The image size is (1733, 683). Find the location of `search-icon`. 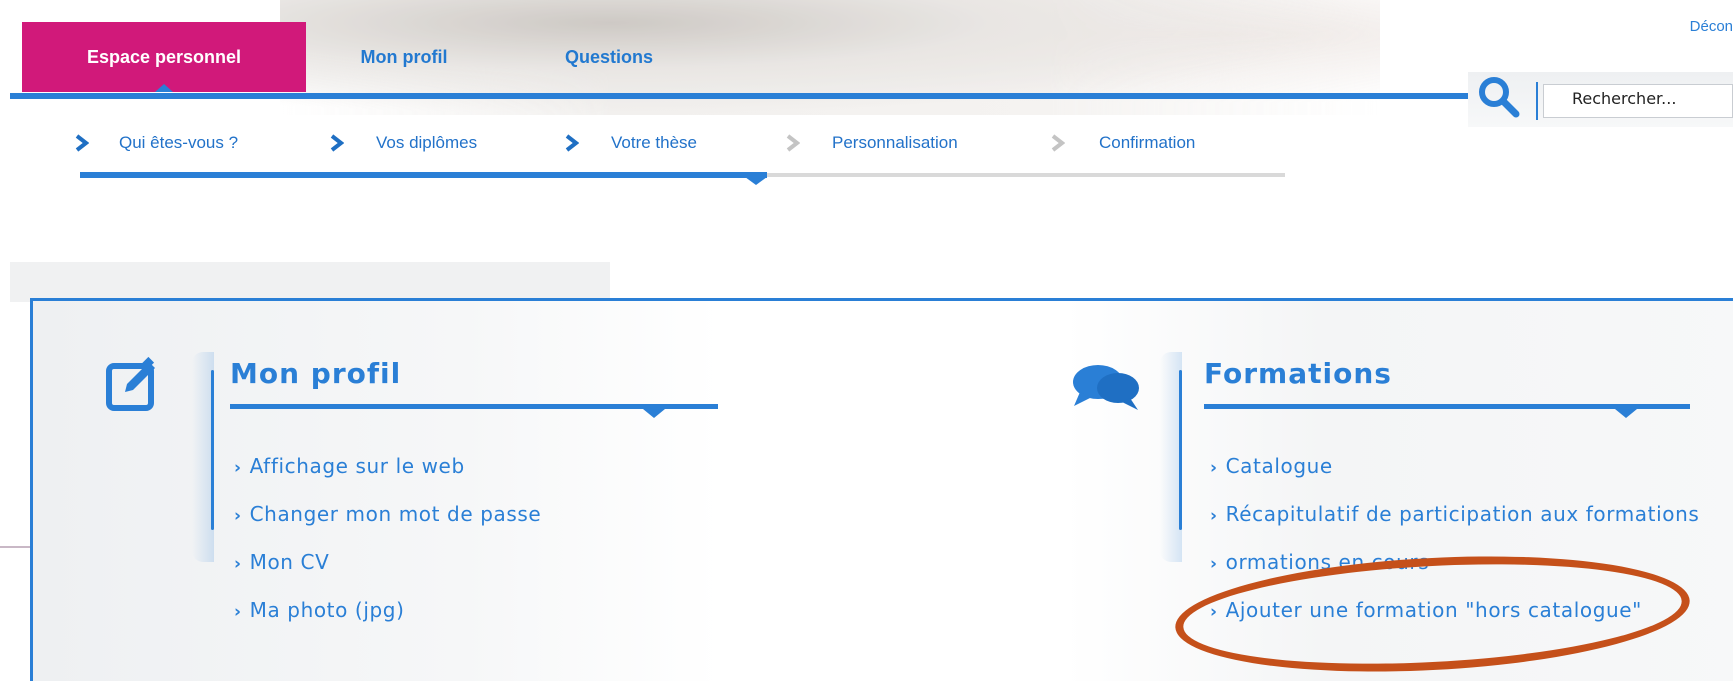

search-icon is located at coordinates (1498, 96).